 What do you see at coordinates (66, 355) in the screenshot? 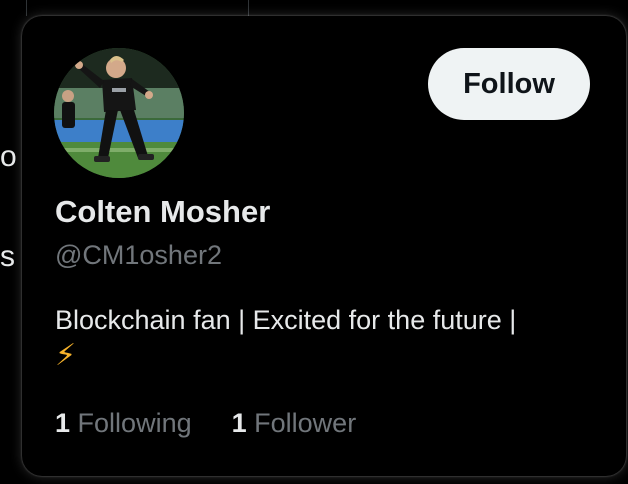
I see `lightning-icon: ⚡` at bounding box center [66, 355].